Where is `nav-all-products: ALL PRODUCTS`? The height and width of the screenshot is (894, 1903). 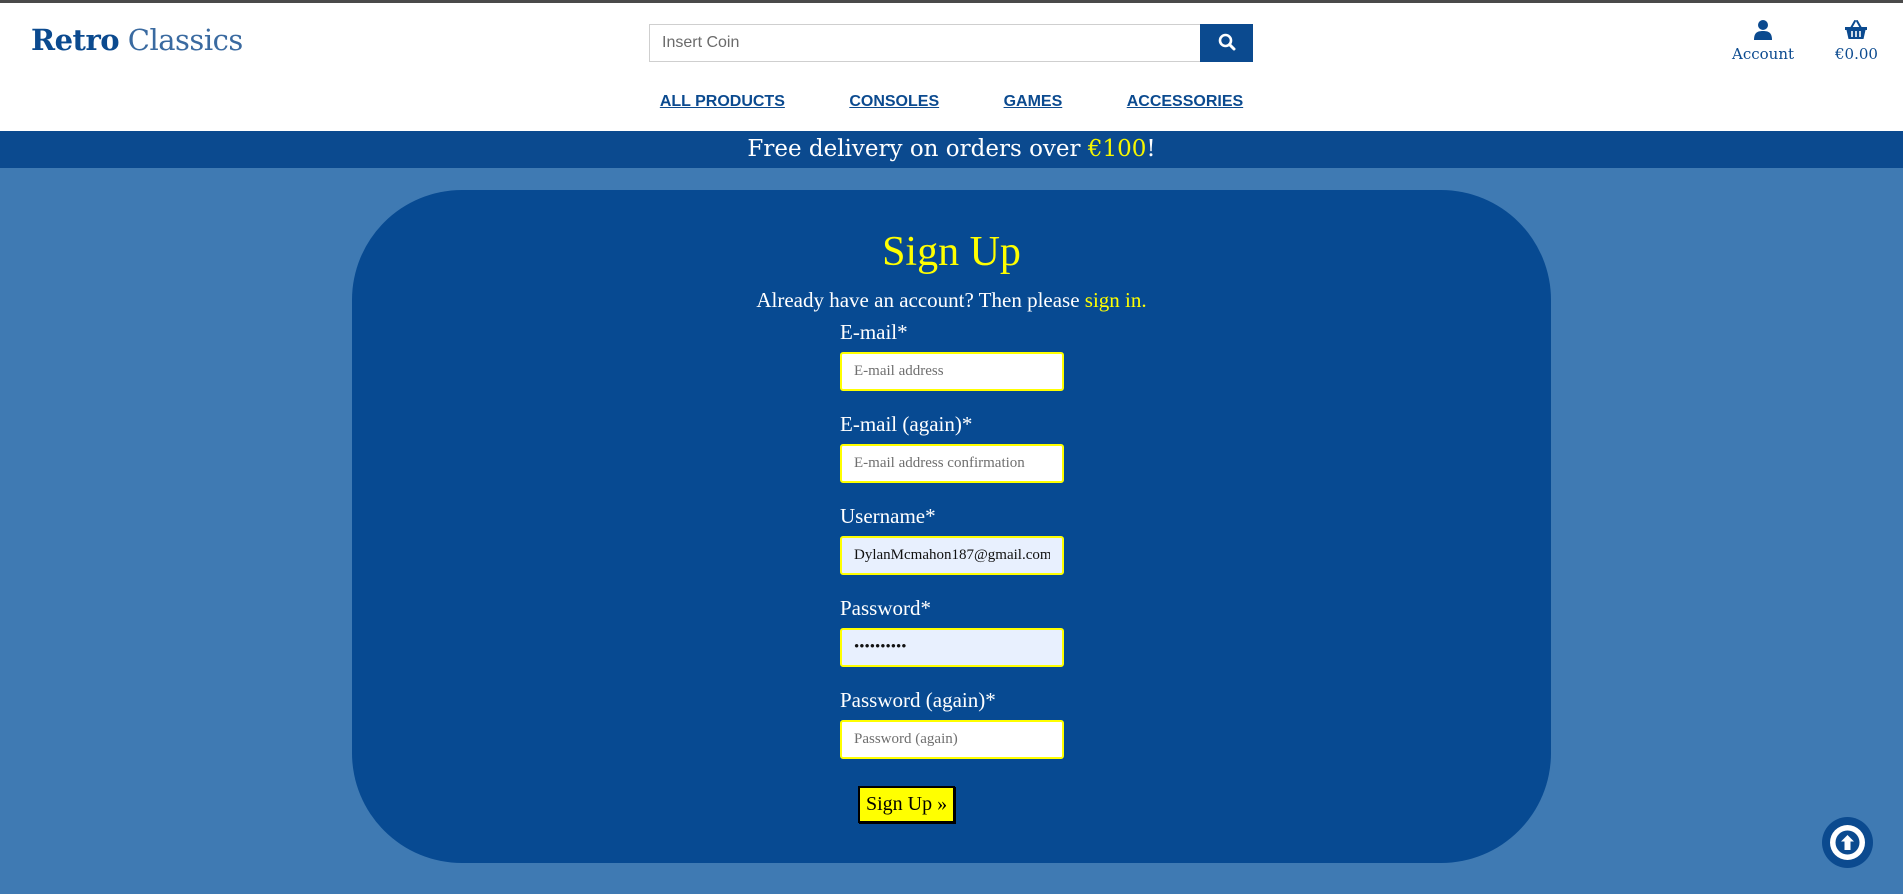
nav-all-products: ALL PRODUCTS is located at coordinates (722, 102).